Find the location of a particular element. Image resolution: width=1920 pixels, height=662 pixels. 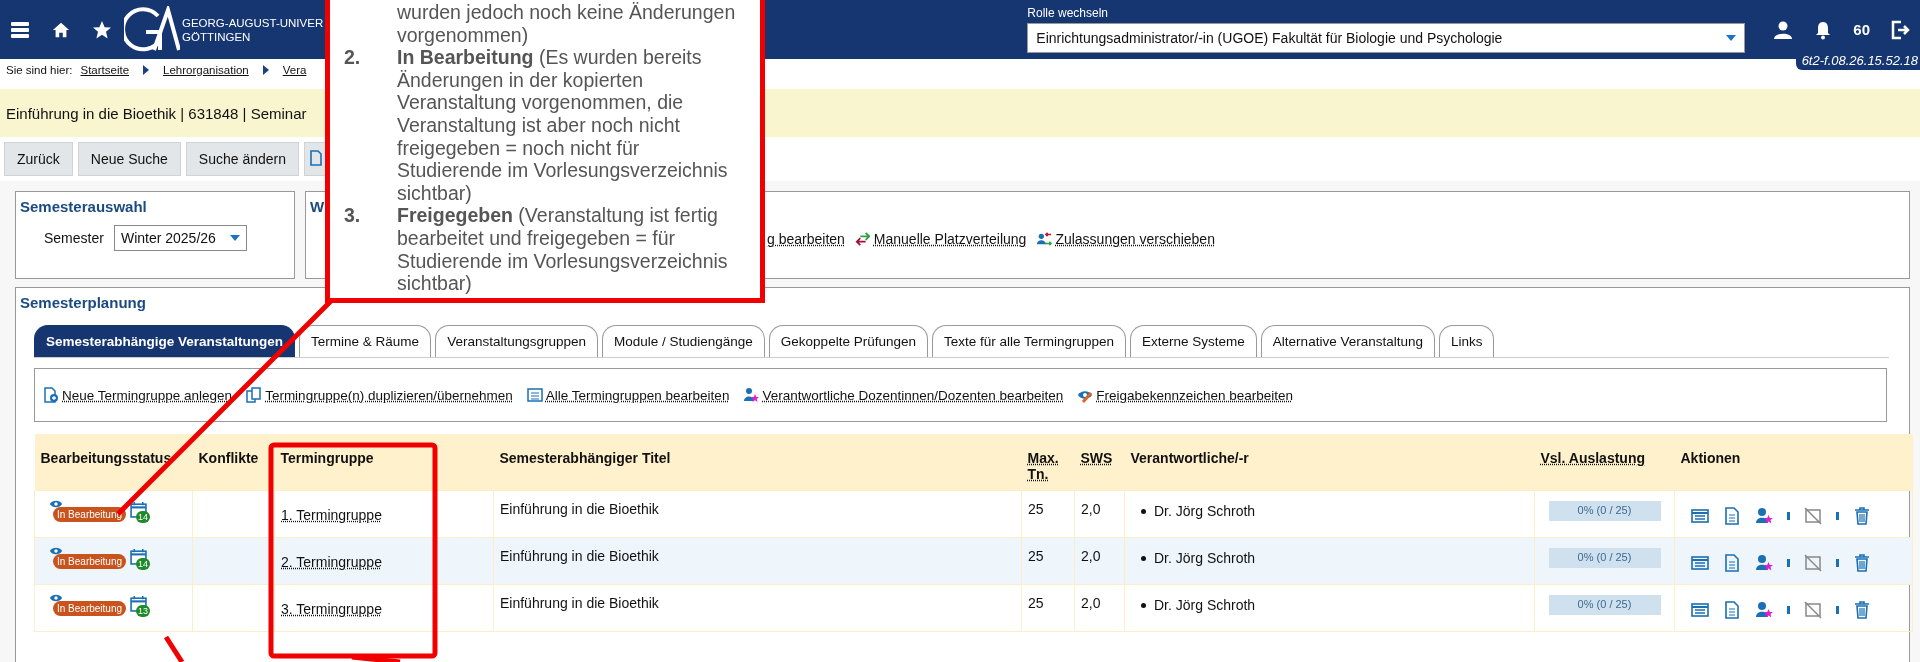

action-link: Freigabekennzeichen bearbeiten is located at coordinates (1194, 395).